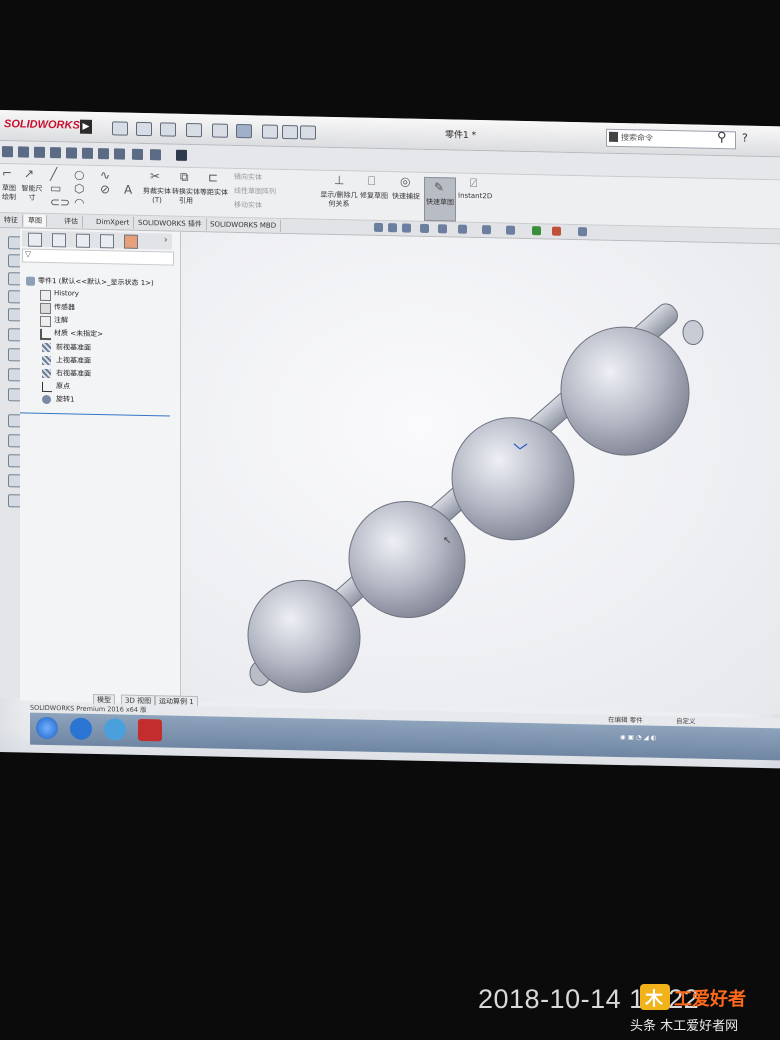 Image resolution: width=780 pixels, height=1040 pixels. Describe the element at coordinates (686, 721) in the screenshot. I see `status-units: 自定义` at that location.